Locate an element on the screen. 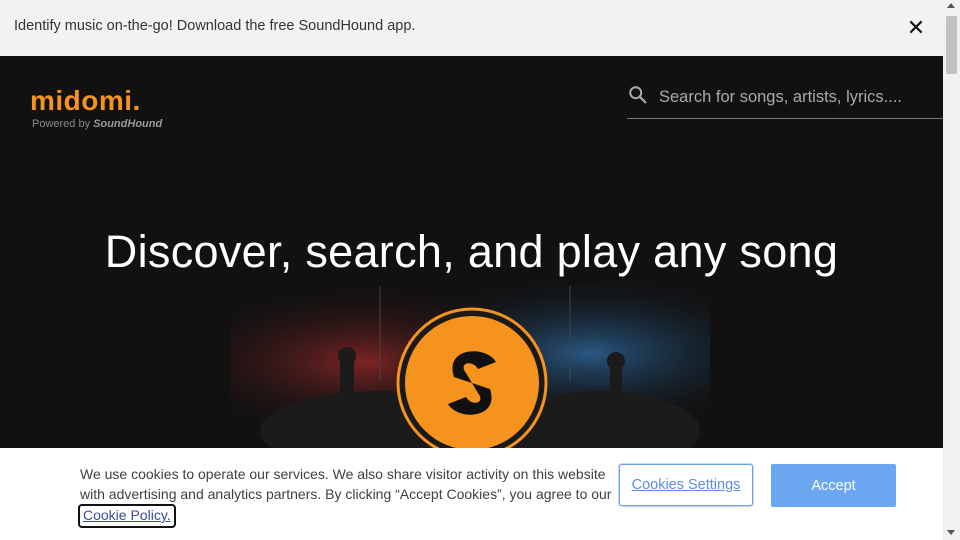 Image resolution: width=960 pixels, height=540 pixels. logo-tagline: Powered by SoundHound is located at coordinates (97, 124).